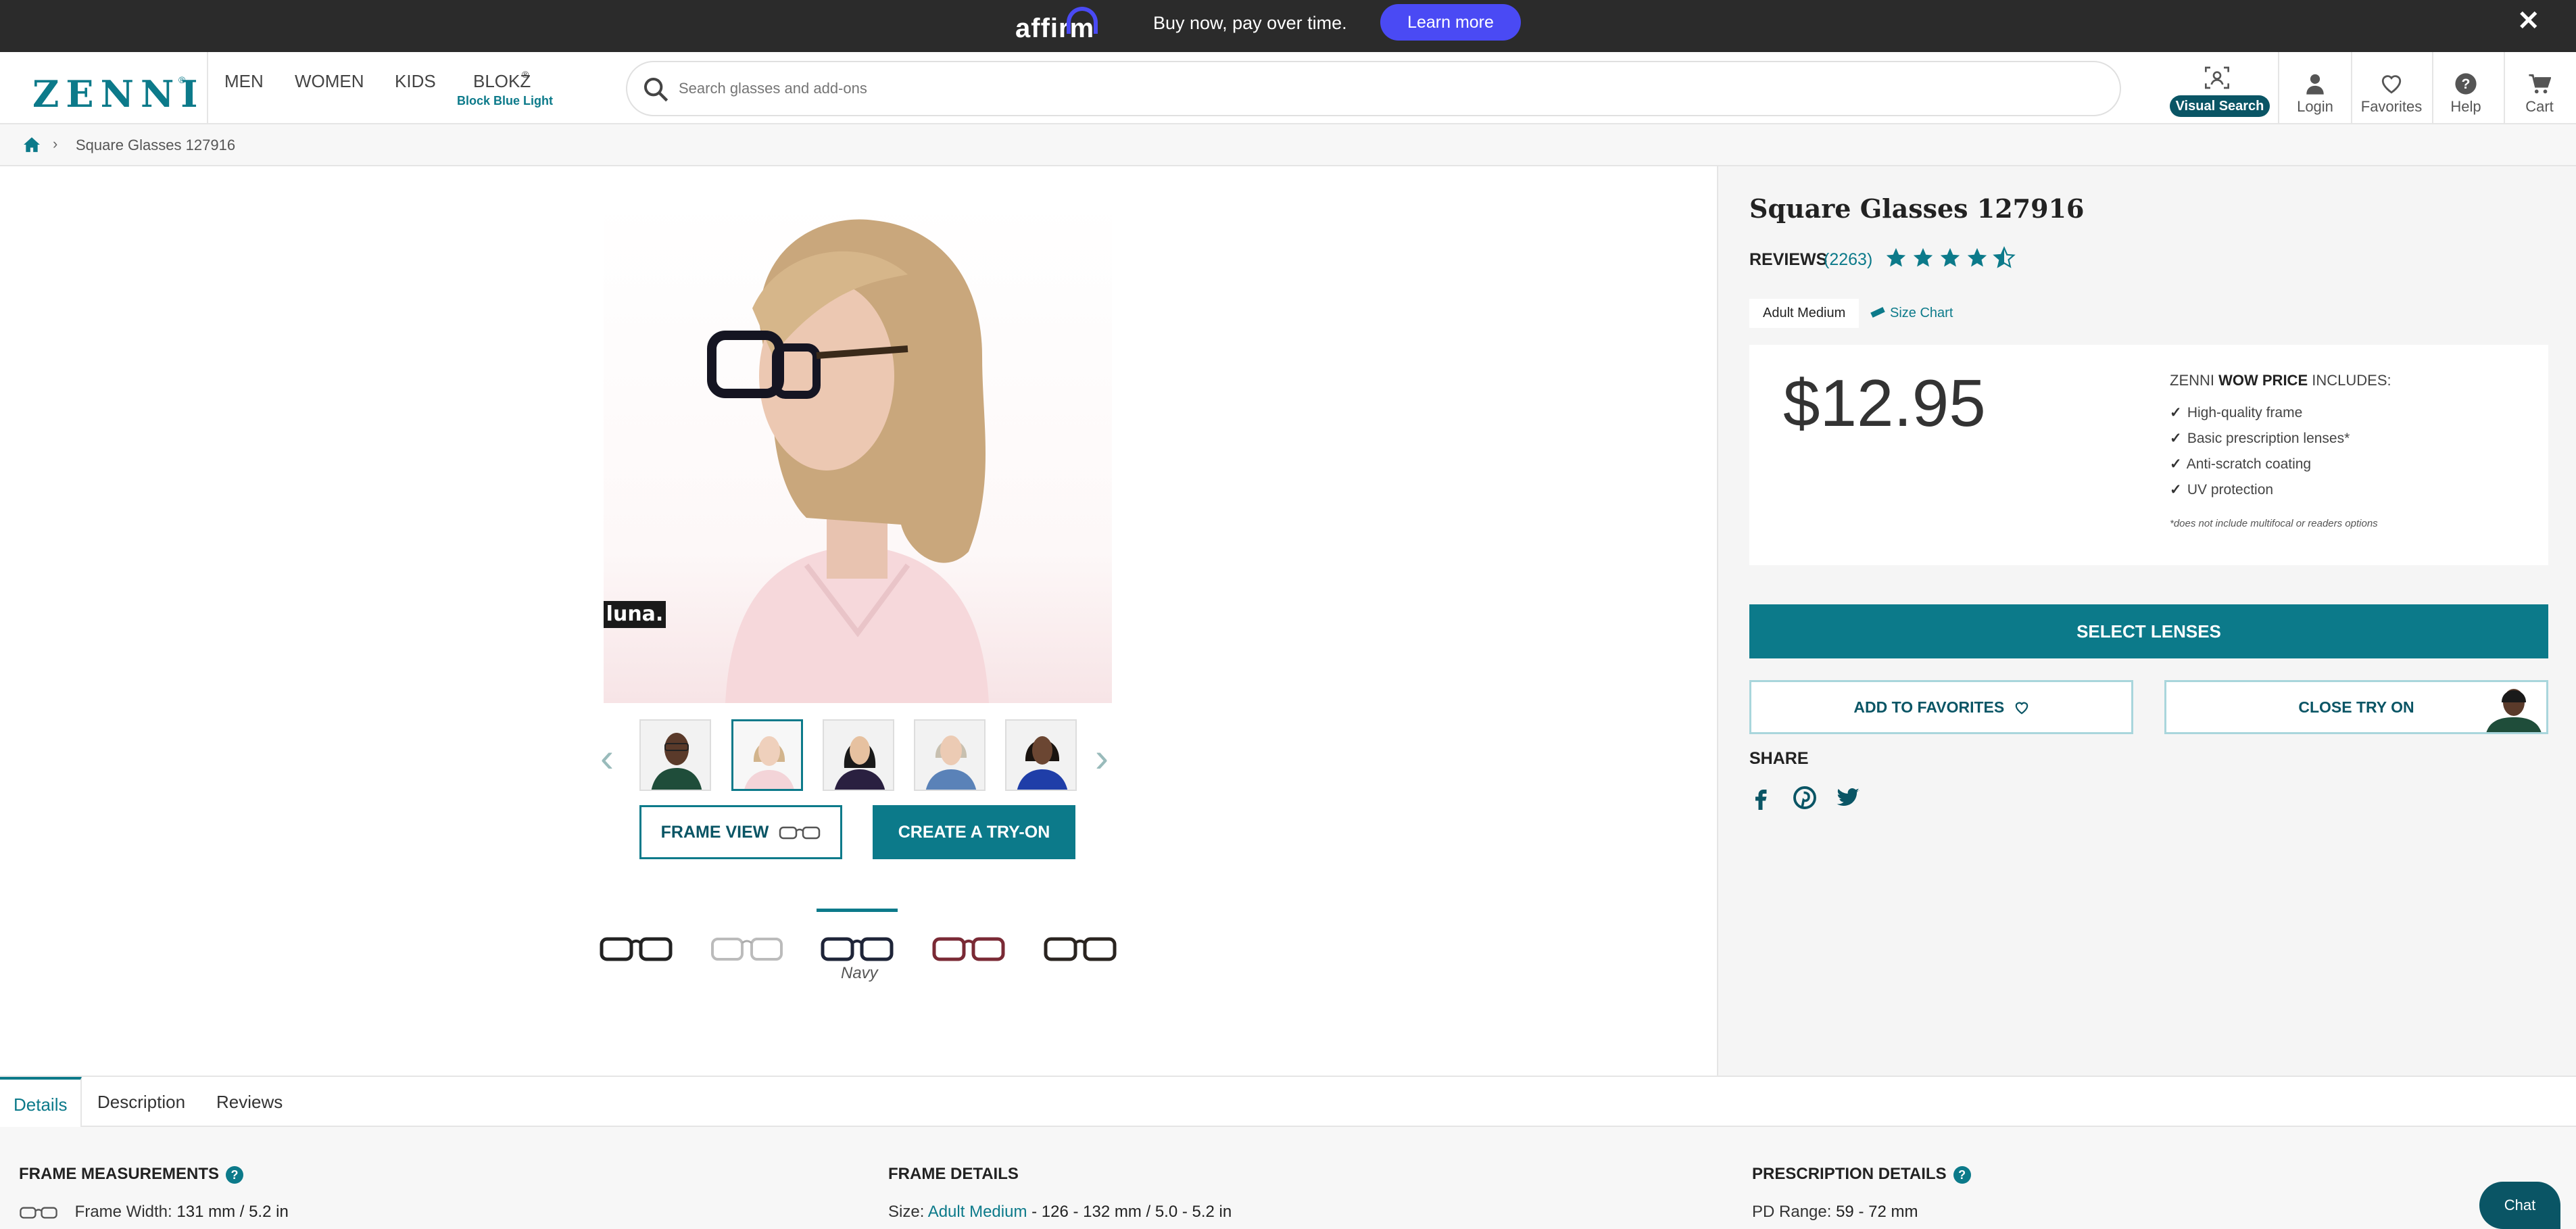  Describe the element at coordinates (2528, 21) in the screenshot. I see `close-promo-icon: ✕` at that location.